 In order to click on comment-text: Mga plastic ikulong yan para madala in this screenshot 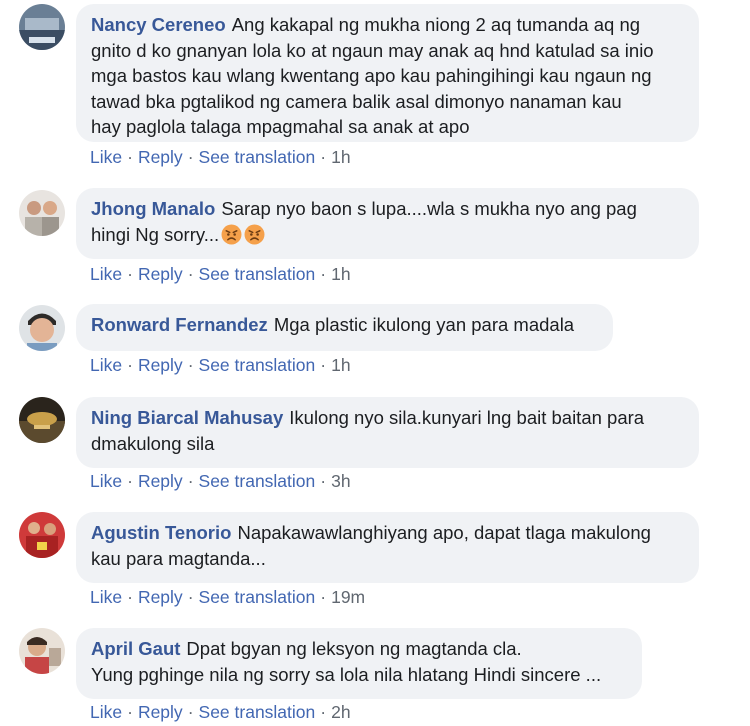, I will do `click(424, 324)`.